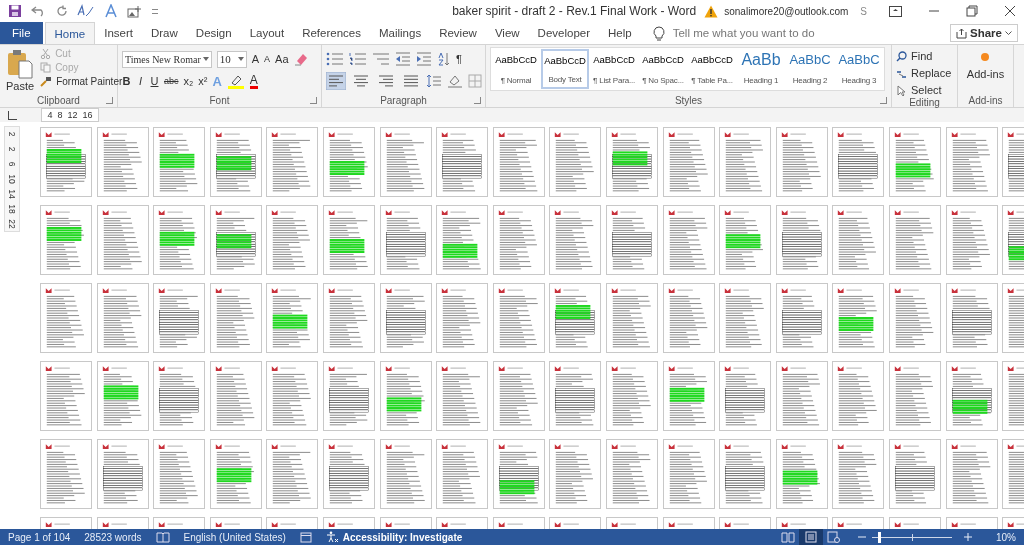 The image size is (1024, 545). I want to click on ribbon-tab: Mailings, so click(400, 33).